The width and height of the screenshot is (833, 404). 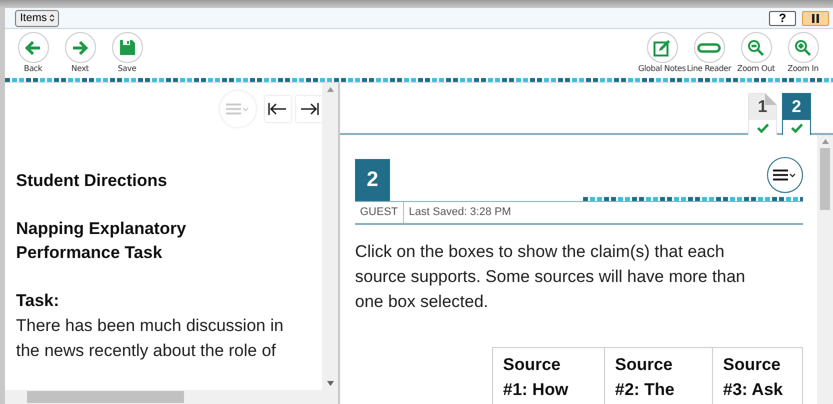 What do you see at coordinates (753, 377) in the screenshot?
I see `column-header: Source #3: Ask` at bounding box center [753, 377].